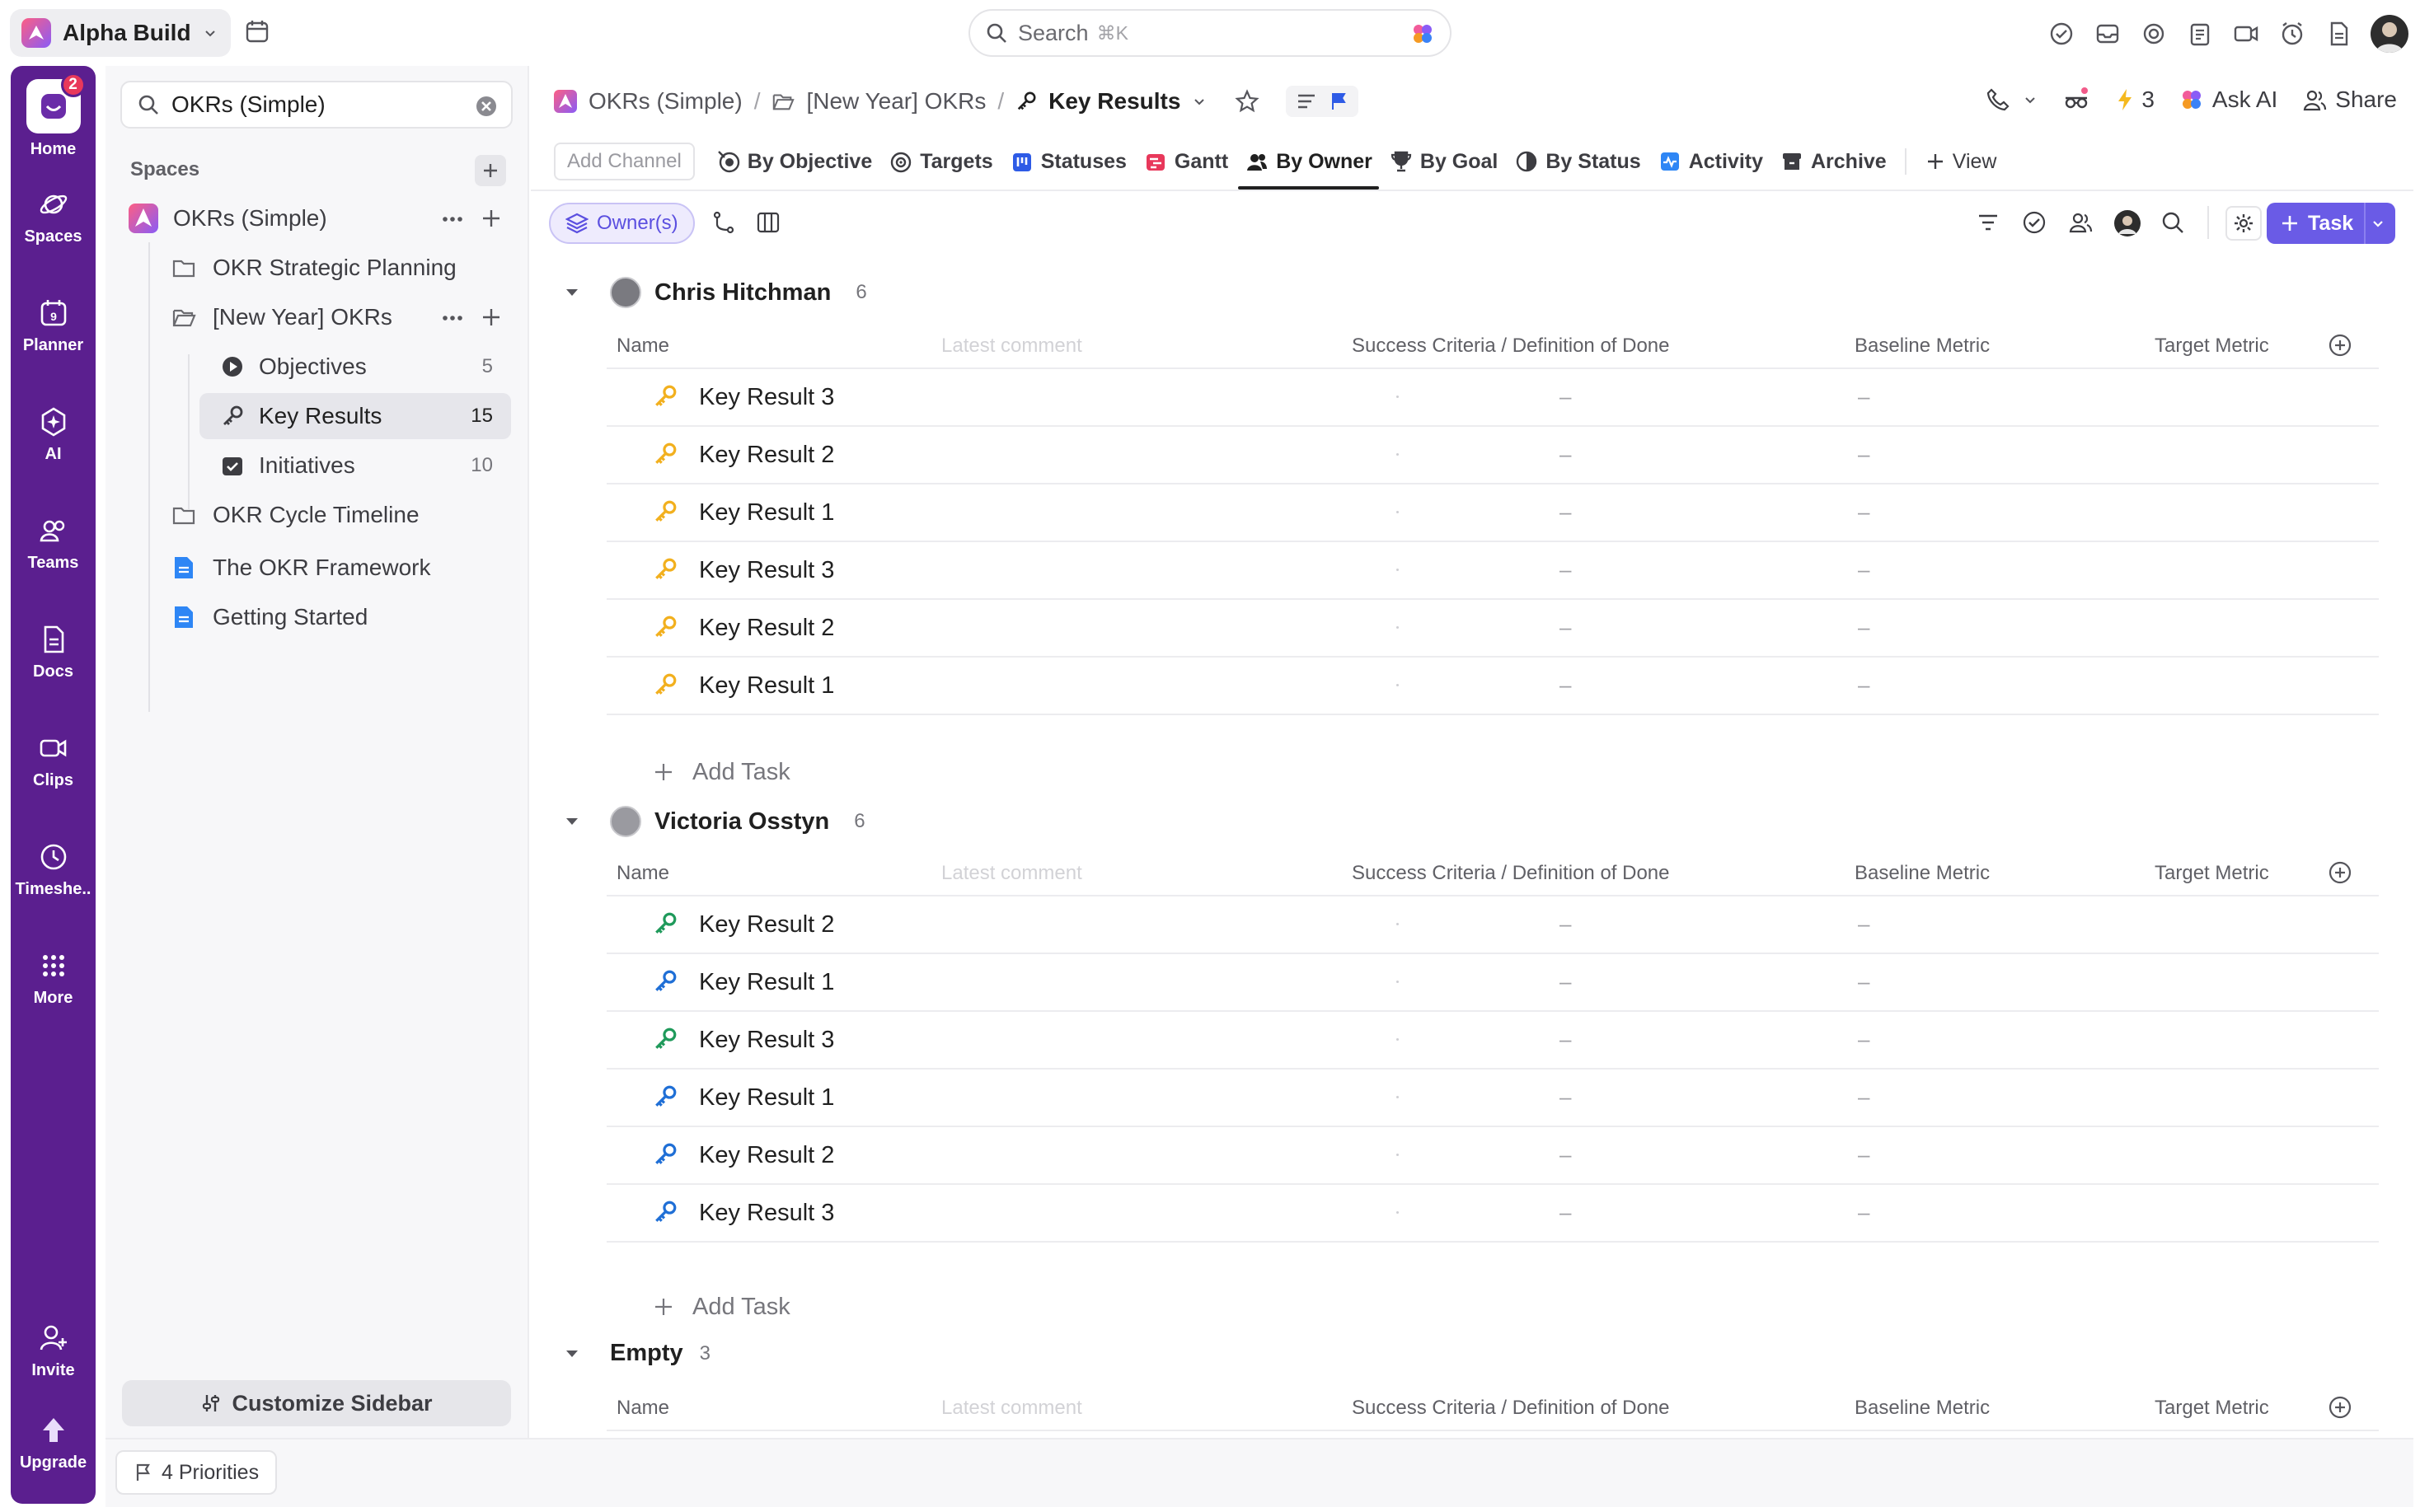 Image resolution: width=2420 pixels, height=1512 pixels. What do you see at coordinates (715, 292) in the screenshot?
I see `group-header-chris: Chris Hitchman 6` at bounding box center [715, 292].